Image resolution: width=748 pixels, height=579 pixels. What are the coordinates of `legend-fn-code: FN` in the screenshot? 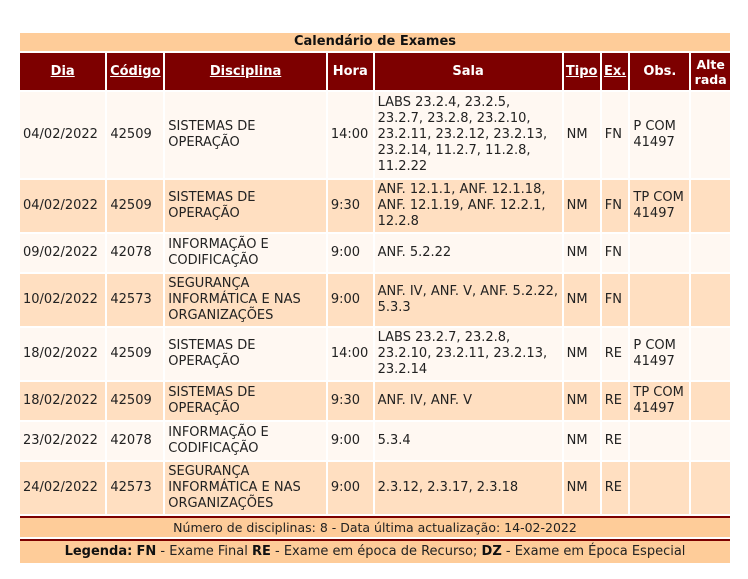 It's located at (146, 551).